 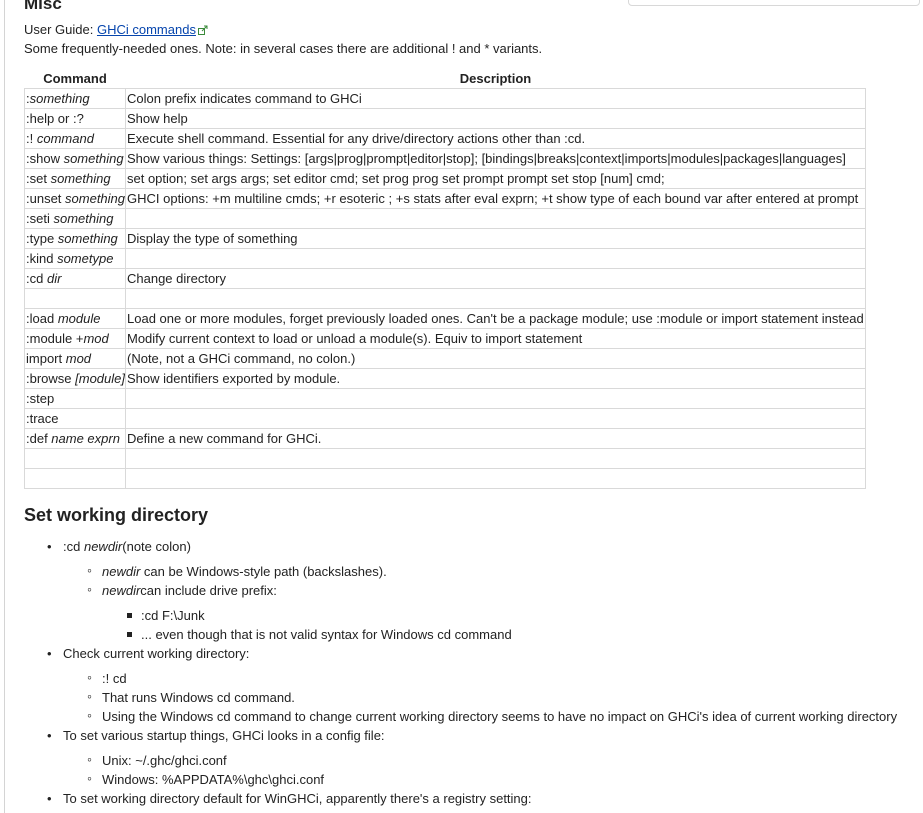 I want to click on command-text: :unset, so click(x=46, y=198).